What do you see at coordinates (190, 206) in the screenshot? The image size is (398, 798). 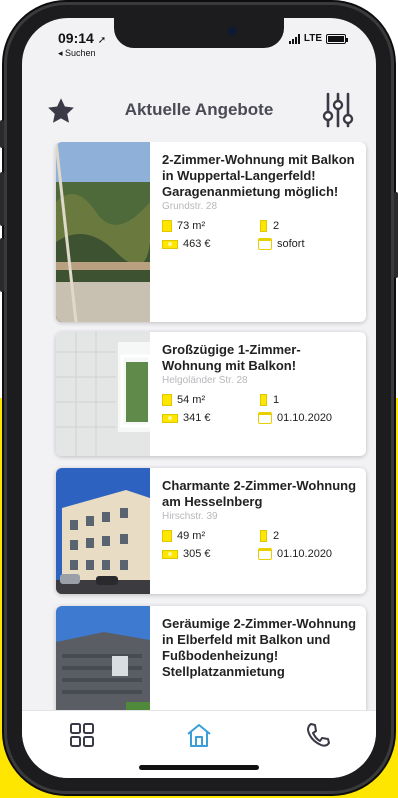 I see `listing-address: Grundstr. 28` at bounding box center [190, 206].